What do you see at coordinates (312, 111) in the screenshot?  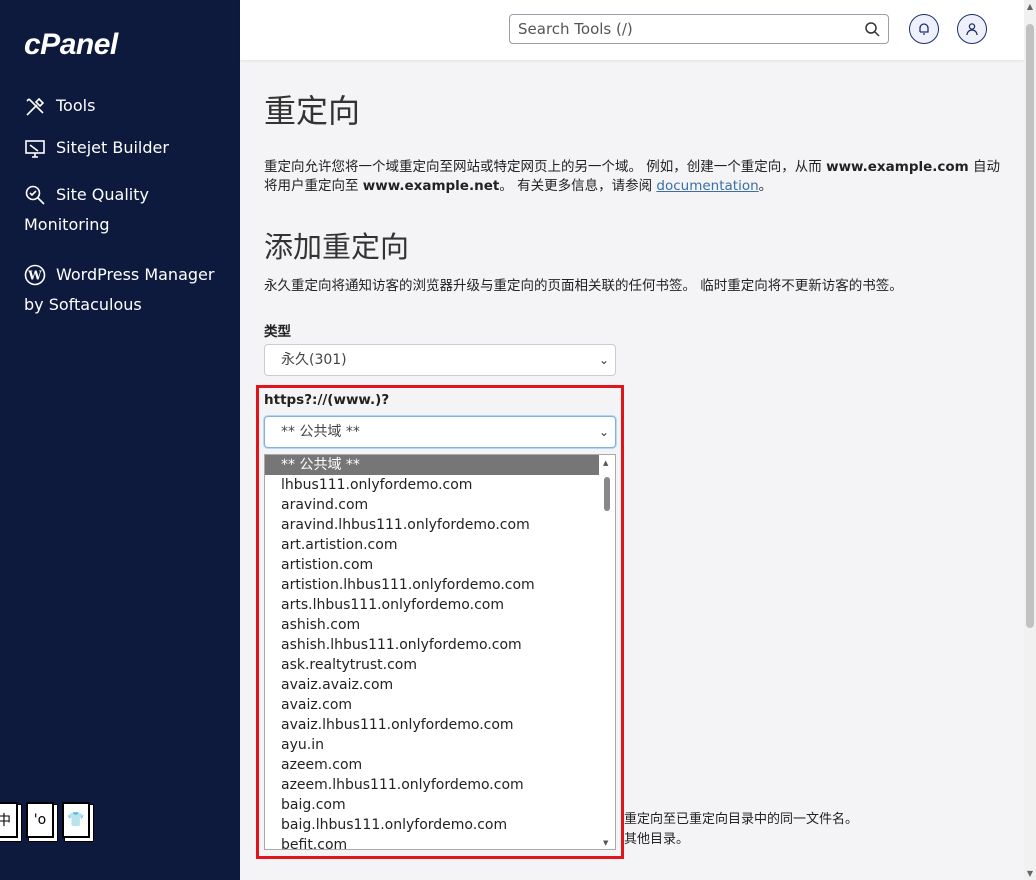 I see `page-title: 重定向` at bounding box center [312, 111].